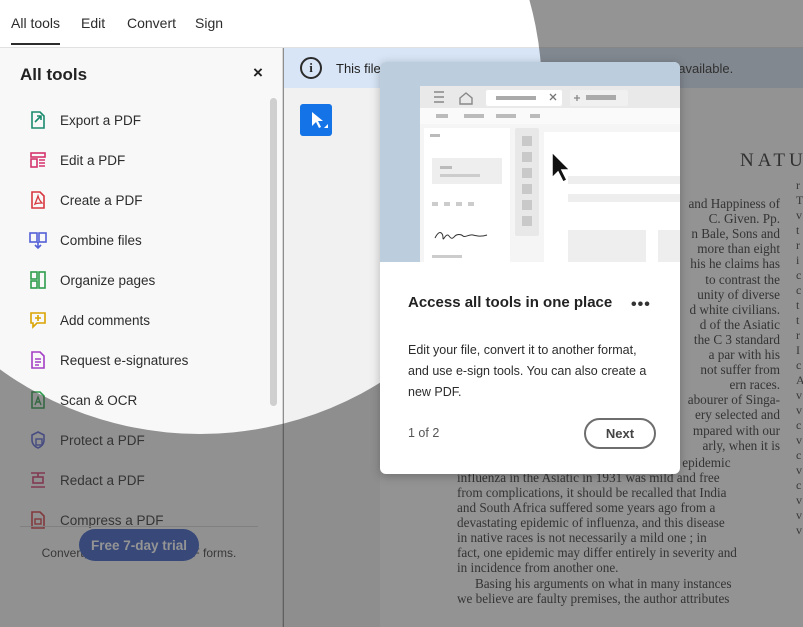 The width and height of the screenshot is (803, 627). What do you see at coordinates (38, 320) in the screenshot?
I see `add-comments-icon` at bounding box center [38, 320].